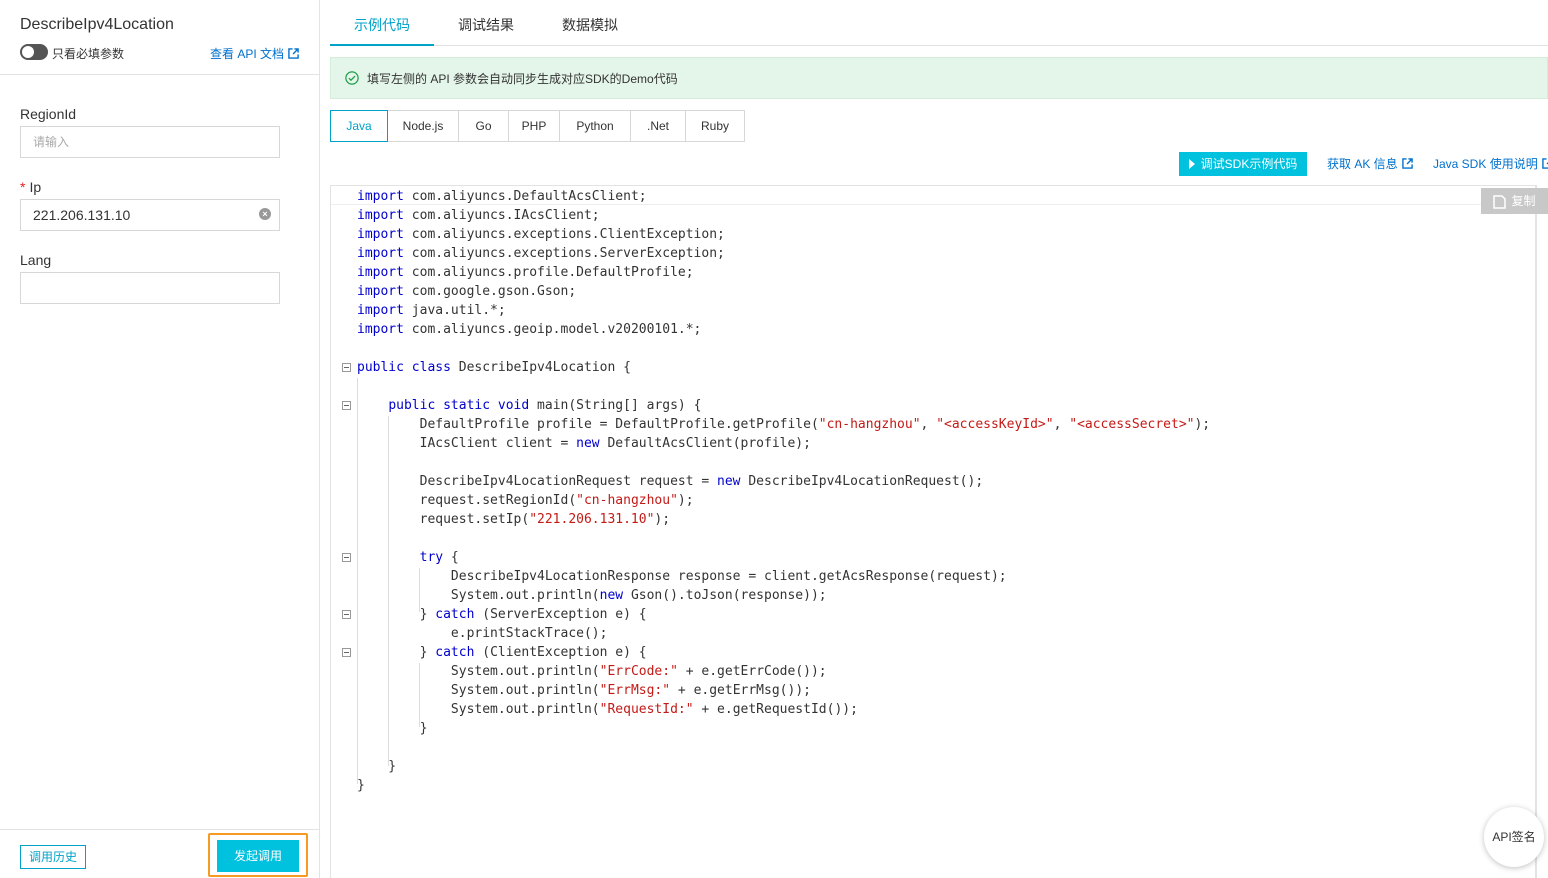 Image resolution: width=1548 pixels, height=878 pixels. I want to click on code-token: e.printStackTrace();, so click(482, 633).